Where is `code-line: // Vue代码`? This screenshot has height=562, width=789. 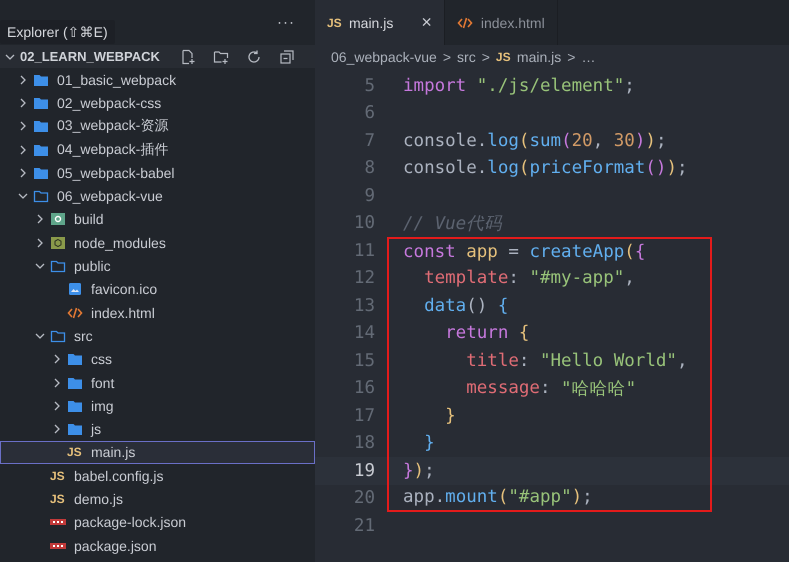 code-line: // Vue代码 is located at coordinates (453, 224).